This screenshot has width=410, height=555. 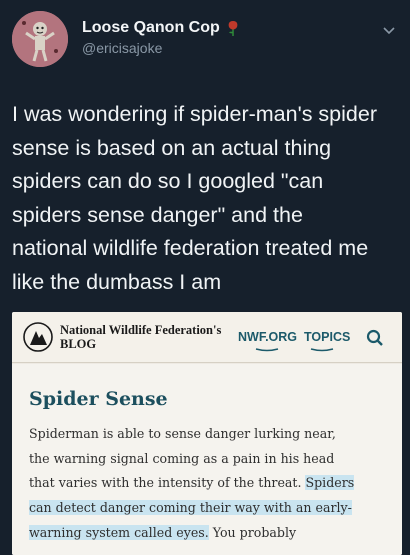 I want to click on nav-nwf-org: NWF.ORG, so click(x=267, y=337).